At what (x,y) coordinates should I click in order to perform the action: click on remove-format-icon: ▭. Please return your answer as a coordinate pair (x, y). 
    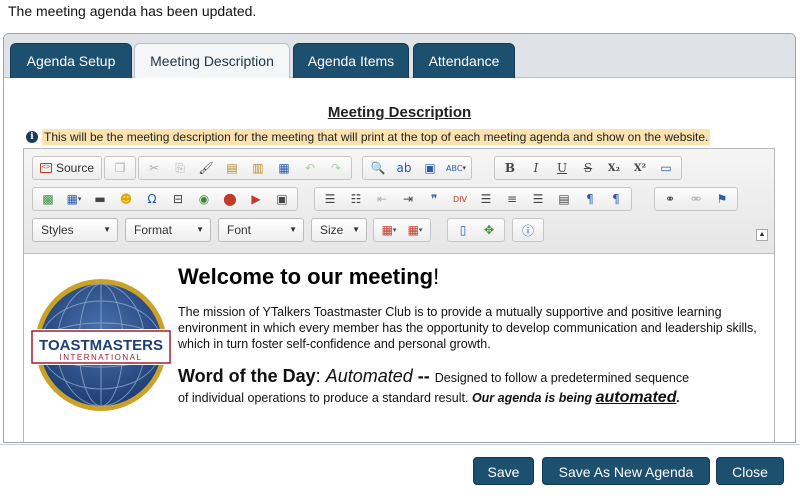
    Looking at the image, I should click on (666, 168).